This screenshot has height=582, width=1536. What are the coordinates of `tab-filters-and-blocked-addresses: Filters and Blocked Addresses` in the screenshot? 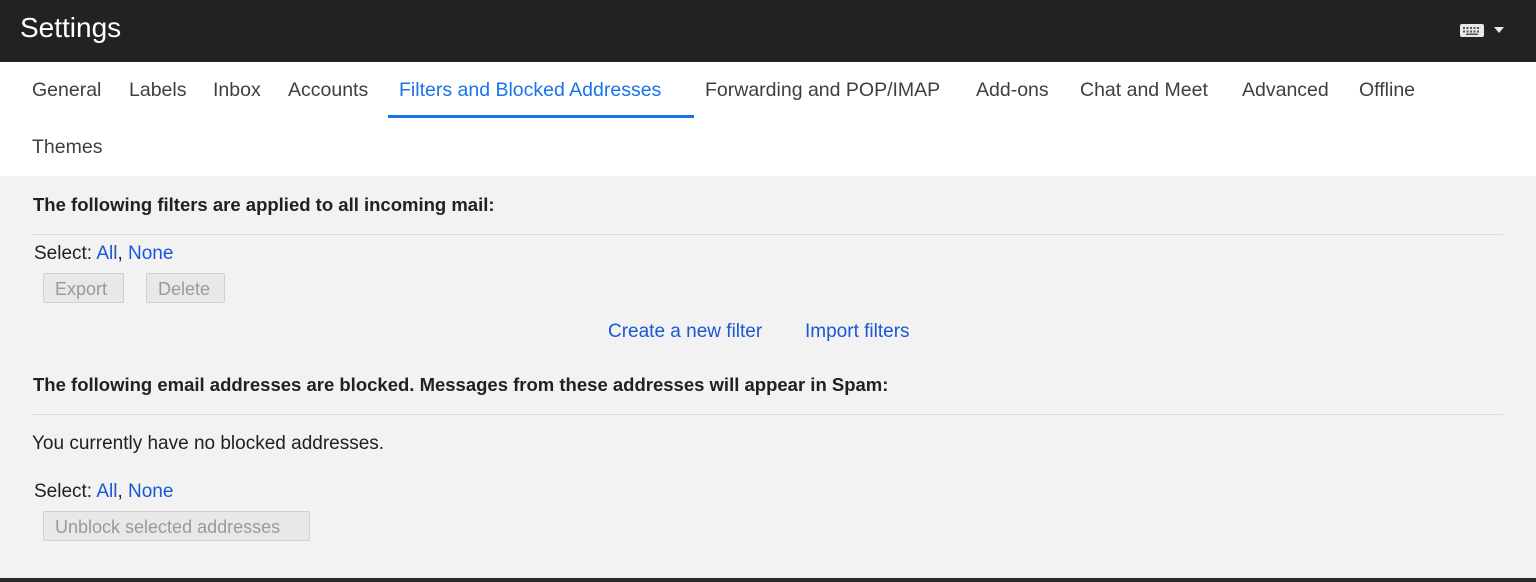 It's located at (530, 90).